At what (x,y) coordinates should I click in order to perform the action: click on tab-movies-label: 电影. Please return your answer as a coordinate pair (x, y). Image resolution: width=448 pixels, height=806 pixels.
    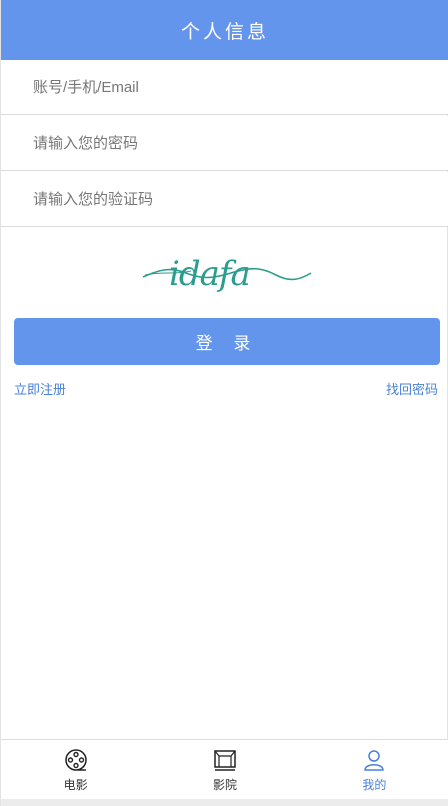
    Looking at the image, I should click on (75, 785).